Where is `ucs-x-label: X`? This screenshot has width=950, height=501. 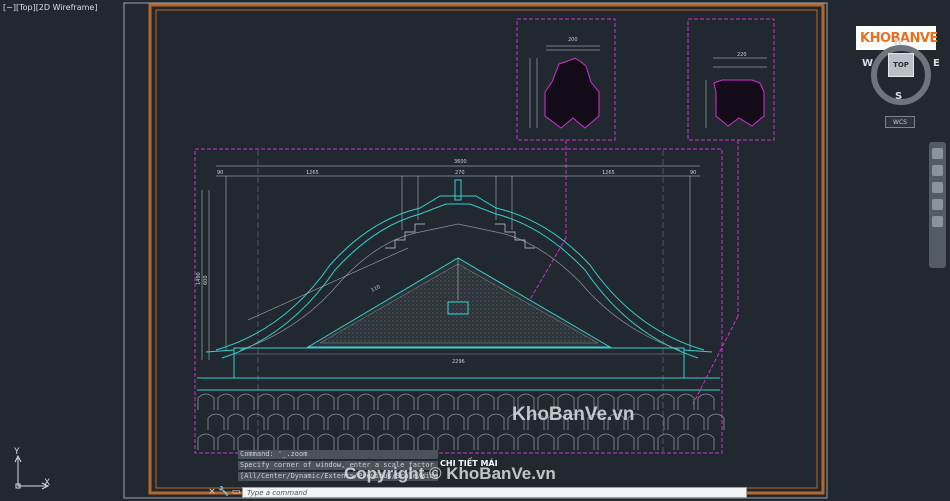 ucs-x-label: X is located at coordinates (47, 483).